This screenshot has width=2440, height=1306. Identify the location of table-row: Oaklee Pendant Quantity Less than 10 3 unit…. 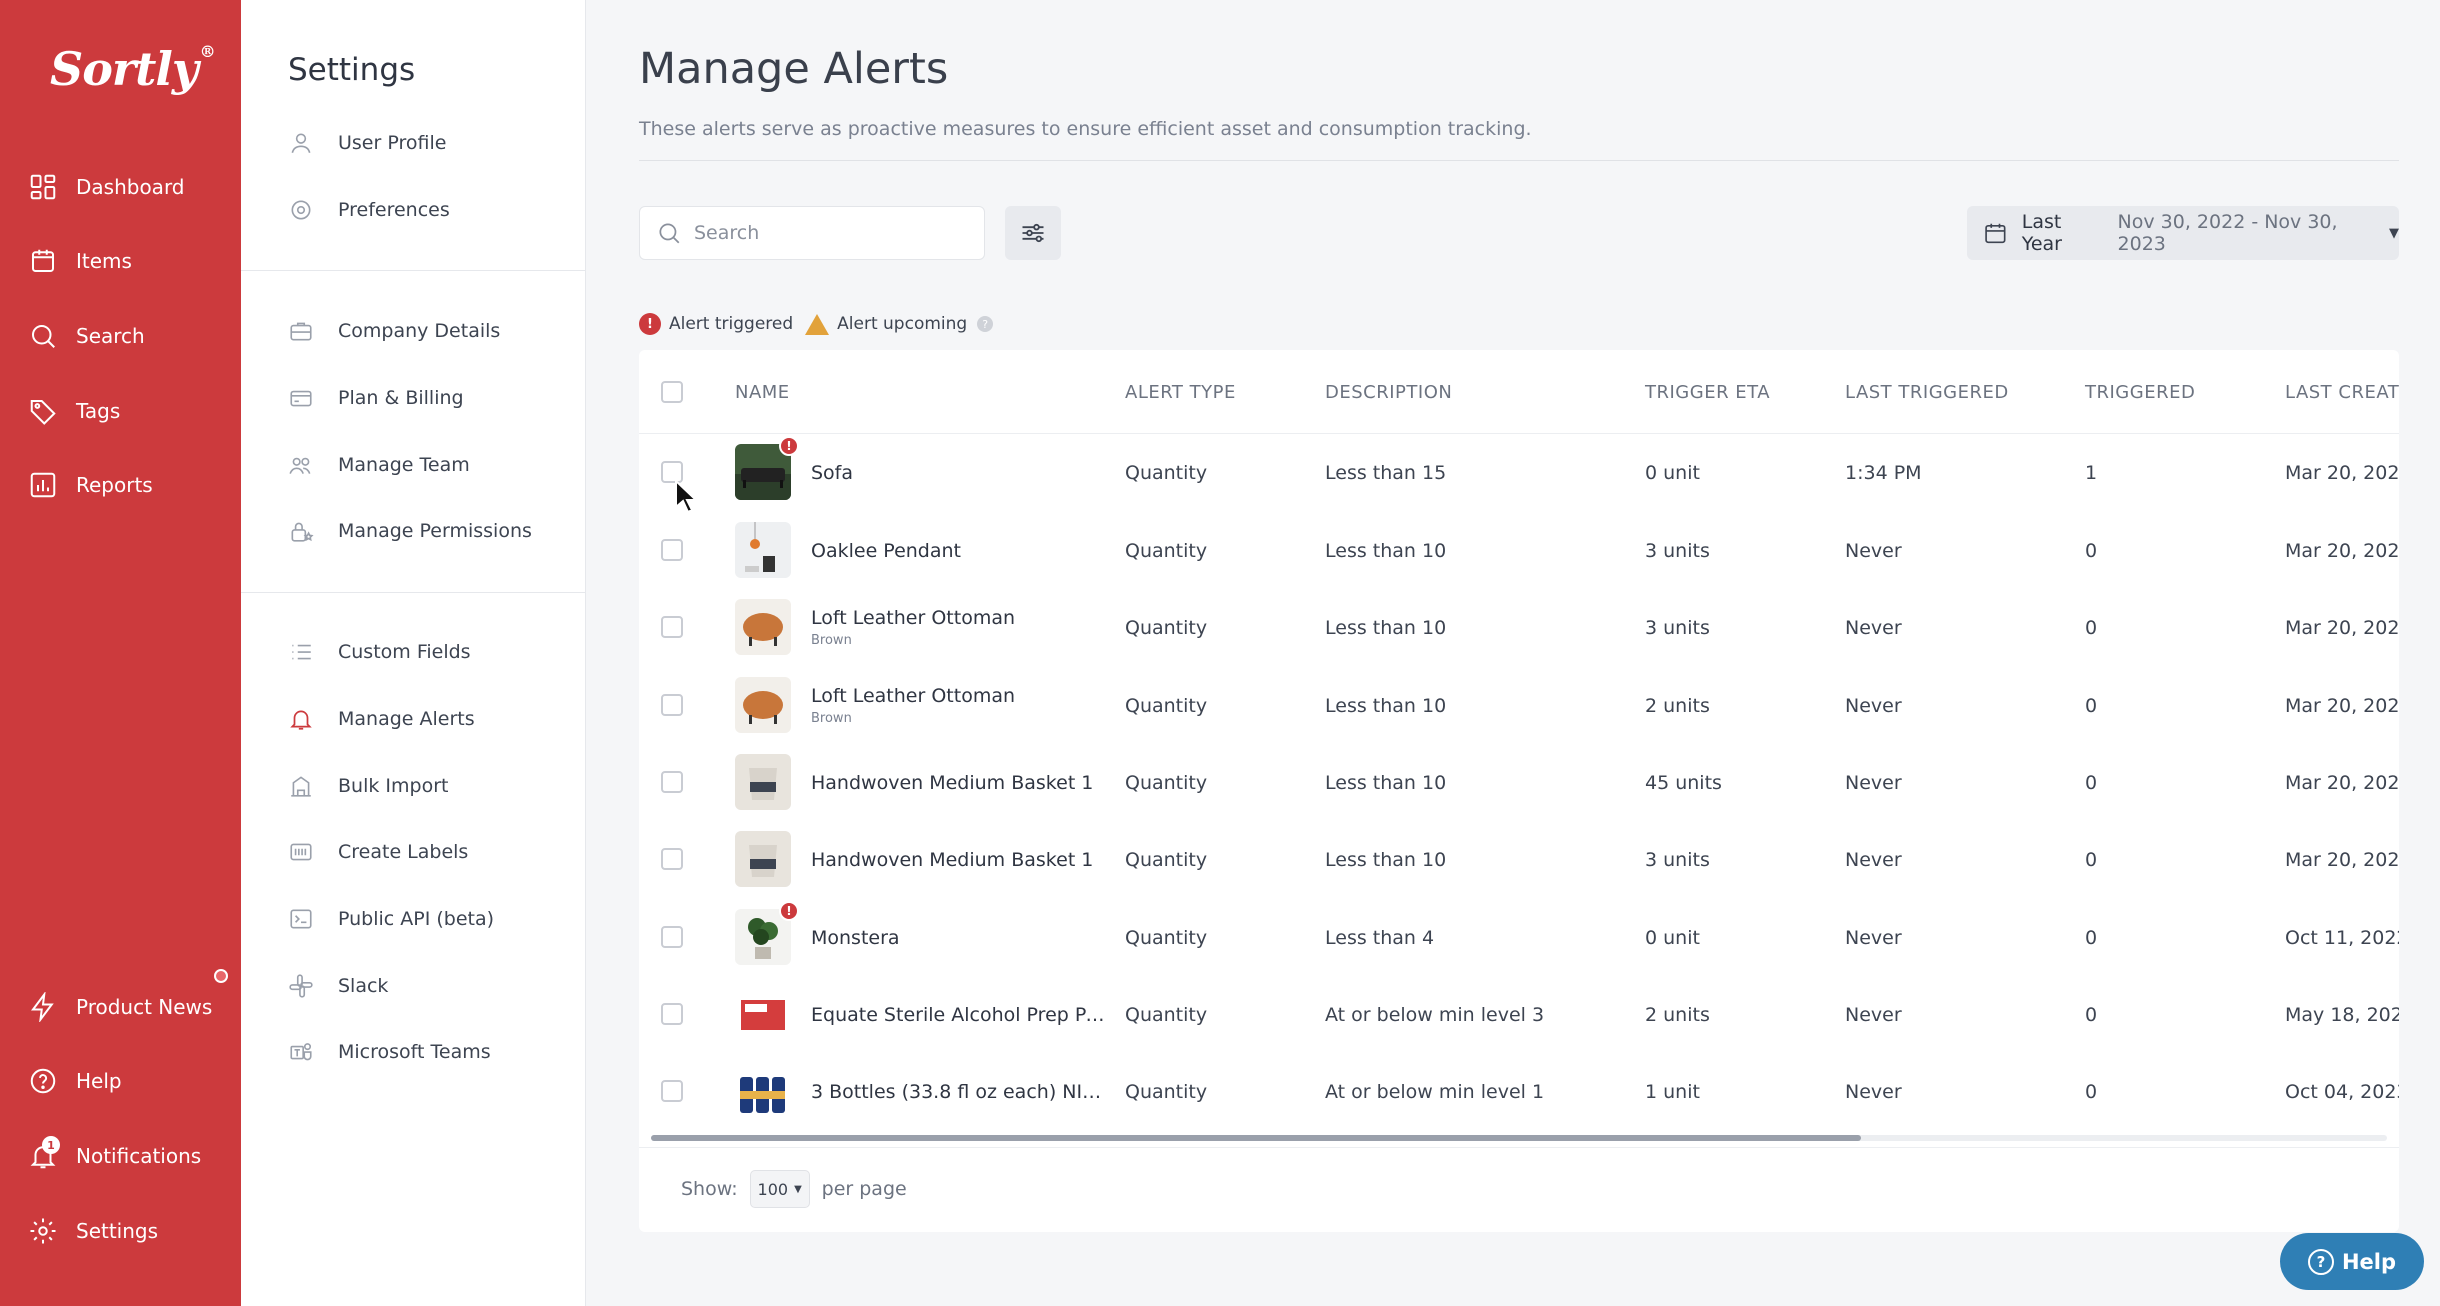
(1519, 550).